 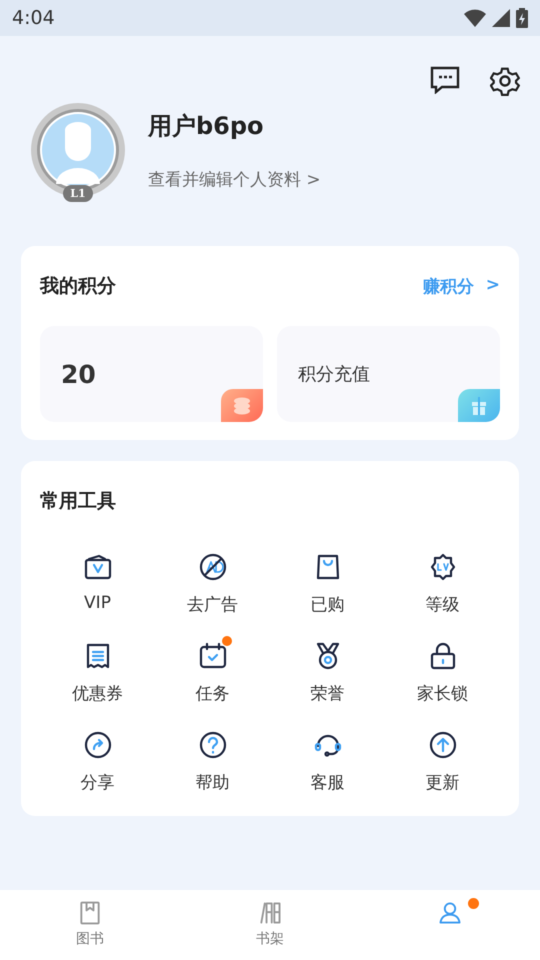 I want to click on nav-tab: 图书, so click(x=90, y=925).